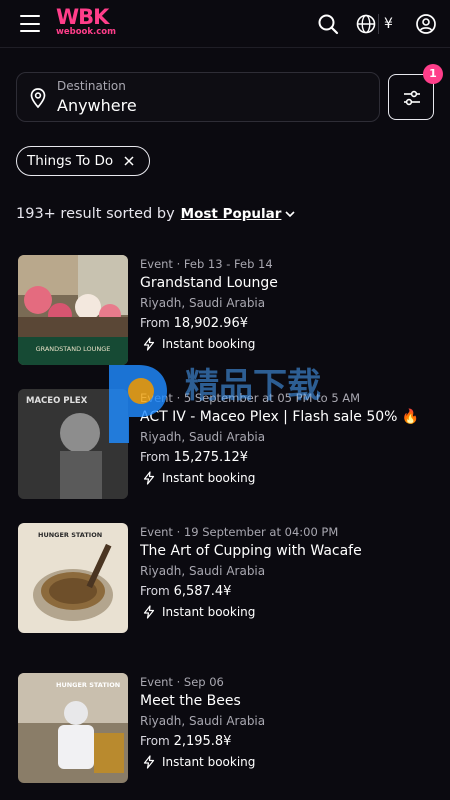 The height and width of the screenshot is (800, 450). I want to click on destination-value: Anywhere, so click(97, 105).